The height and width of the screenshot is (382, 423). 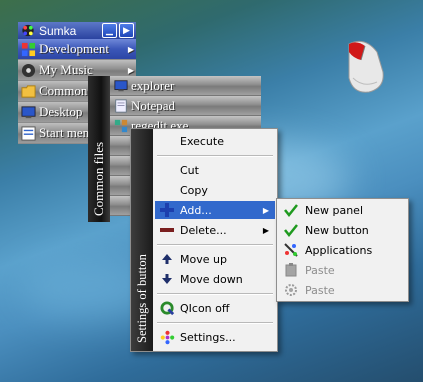 What do you see at coordinates (28, 70) in the screenshot?
I see `music-icon` at bounding box center [28, 70].